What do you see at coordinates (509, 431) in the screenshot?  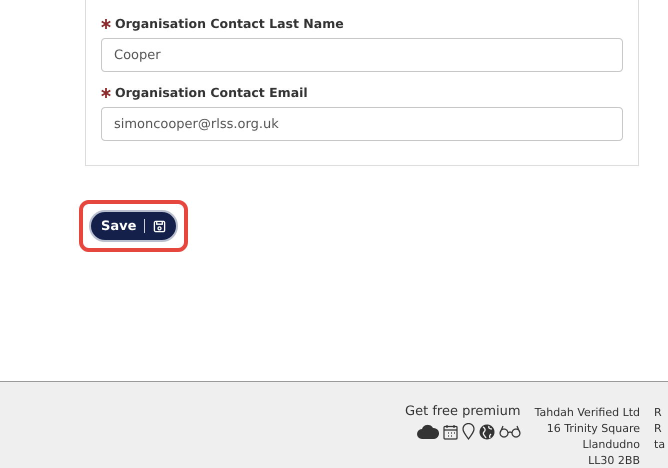 I see `glasses-icon` at bounding box center [509, 431].